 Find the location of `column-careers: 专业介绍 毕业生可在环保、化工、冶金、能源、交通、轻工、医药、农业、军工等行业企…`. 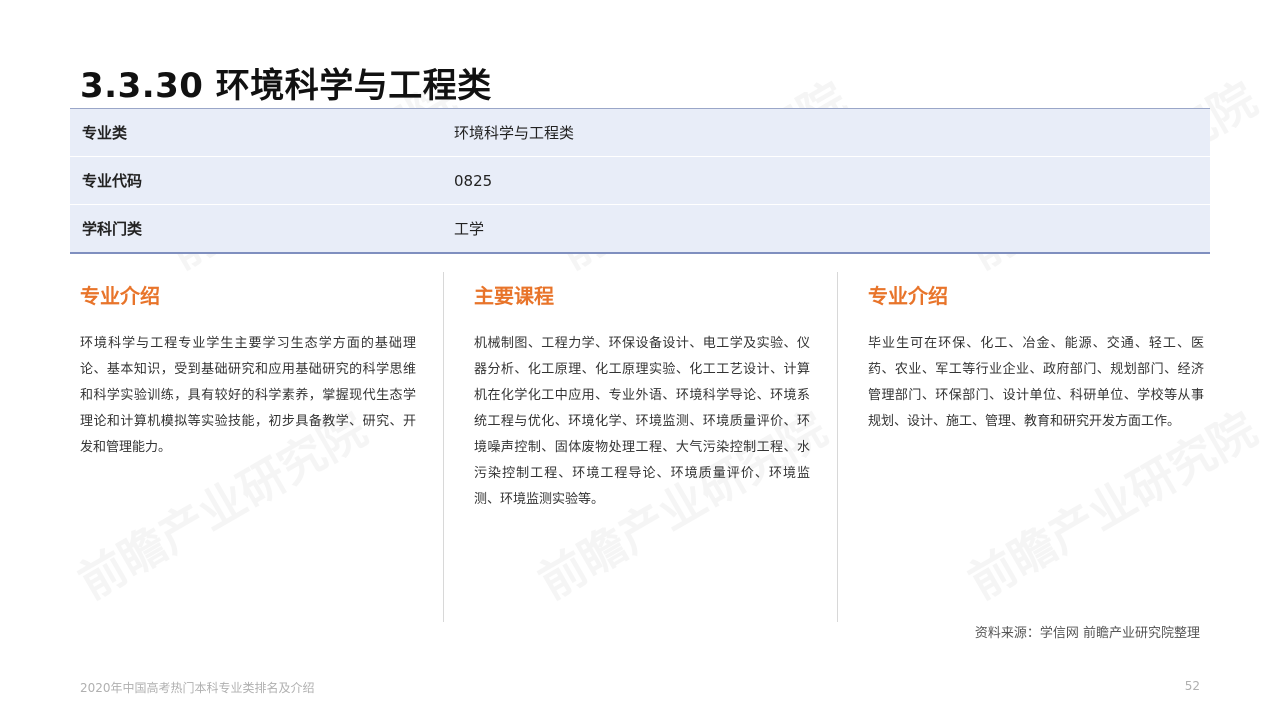

column-careers: 专业介绍 毕业生可在环保、化工、冶金、能源、交通、轻工、医药、农业、军工等行业企… is located at coordinates (1036, 447).